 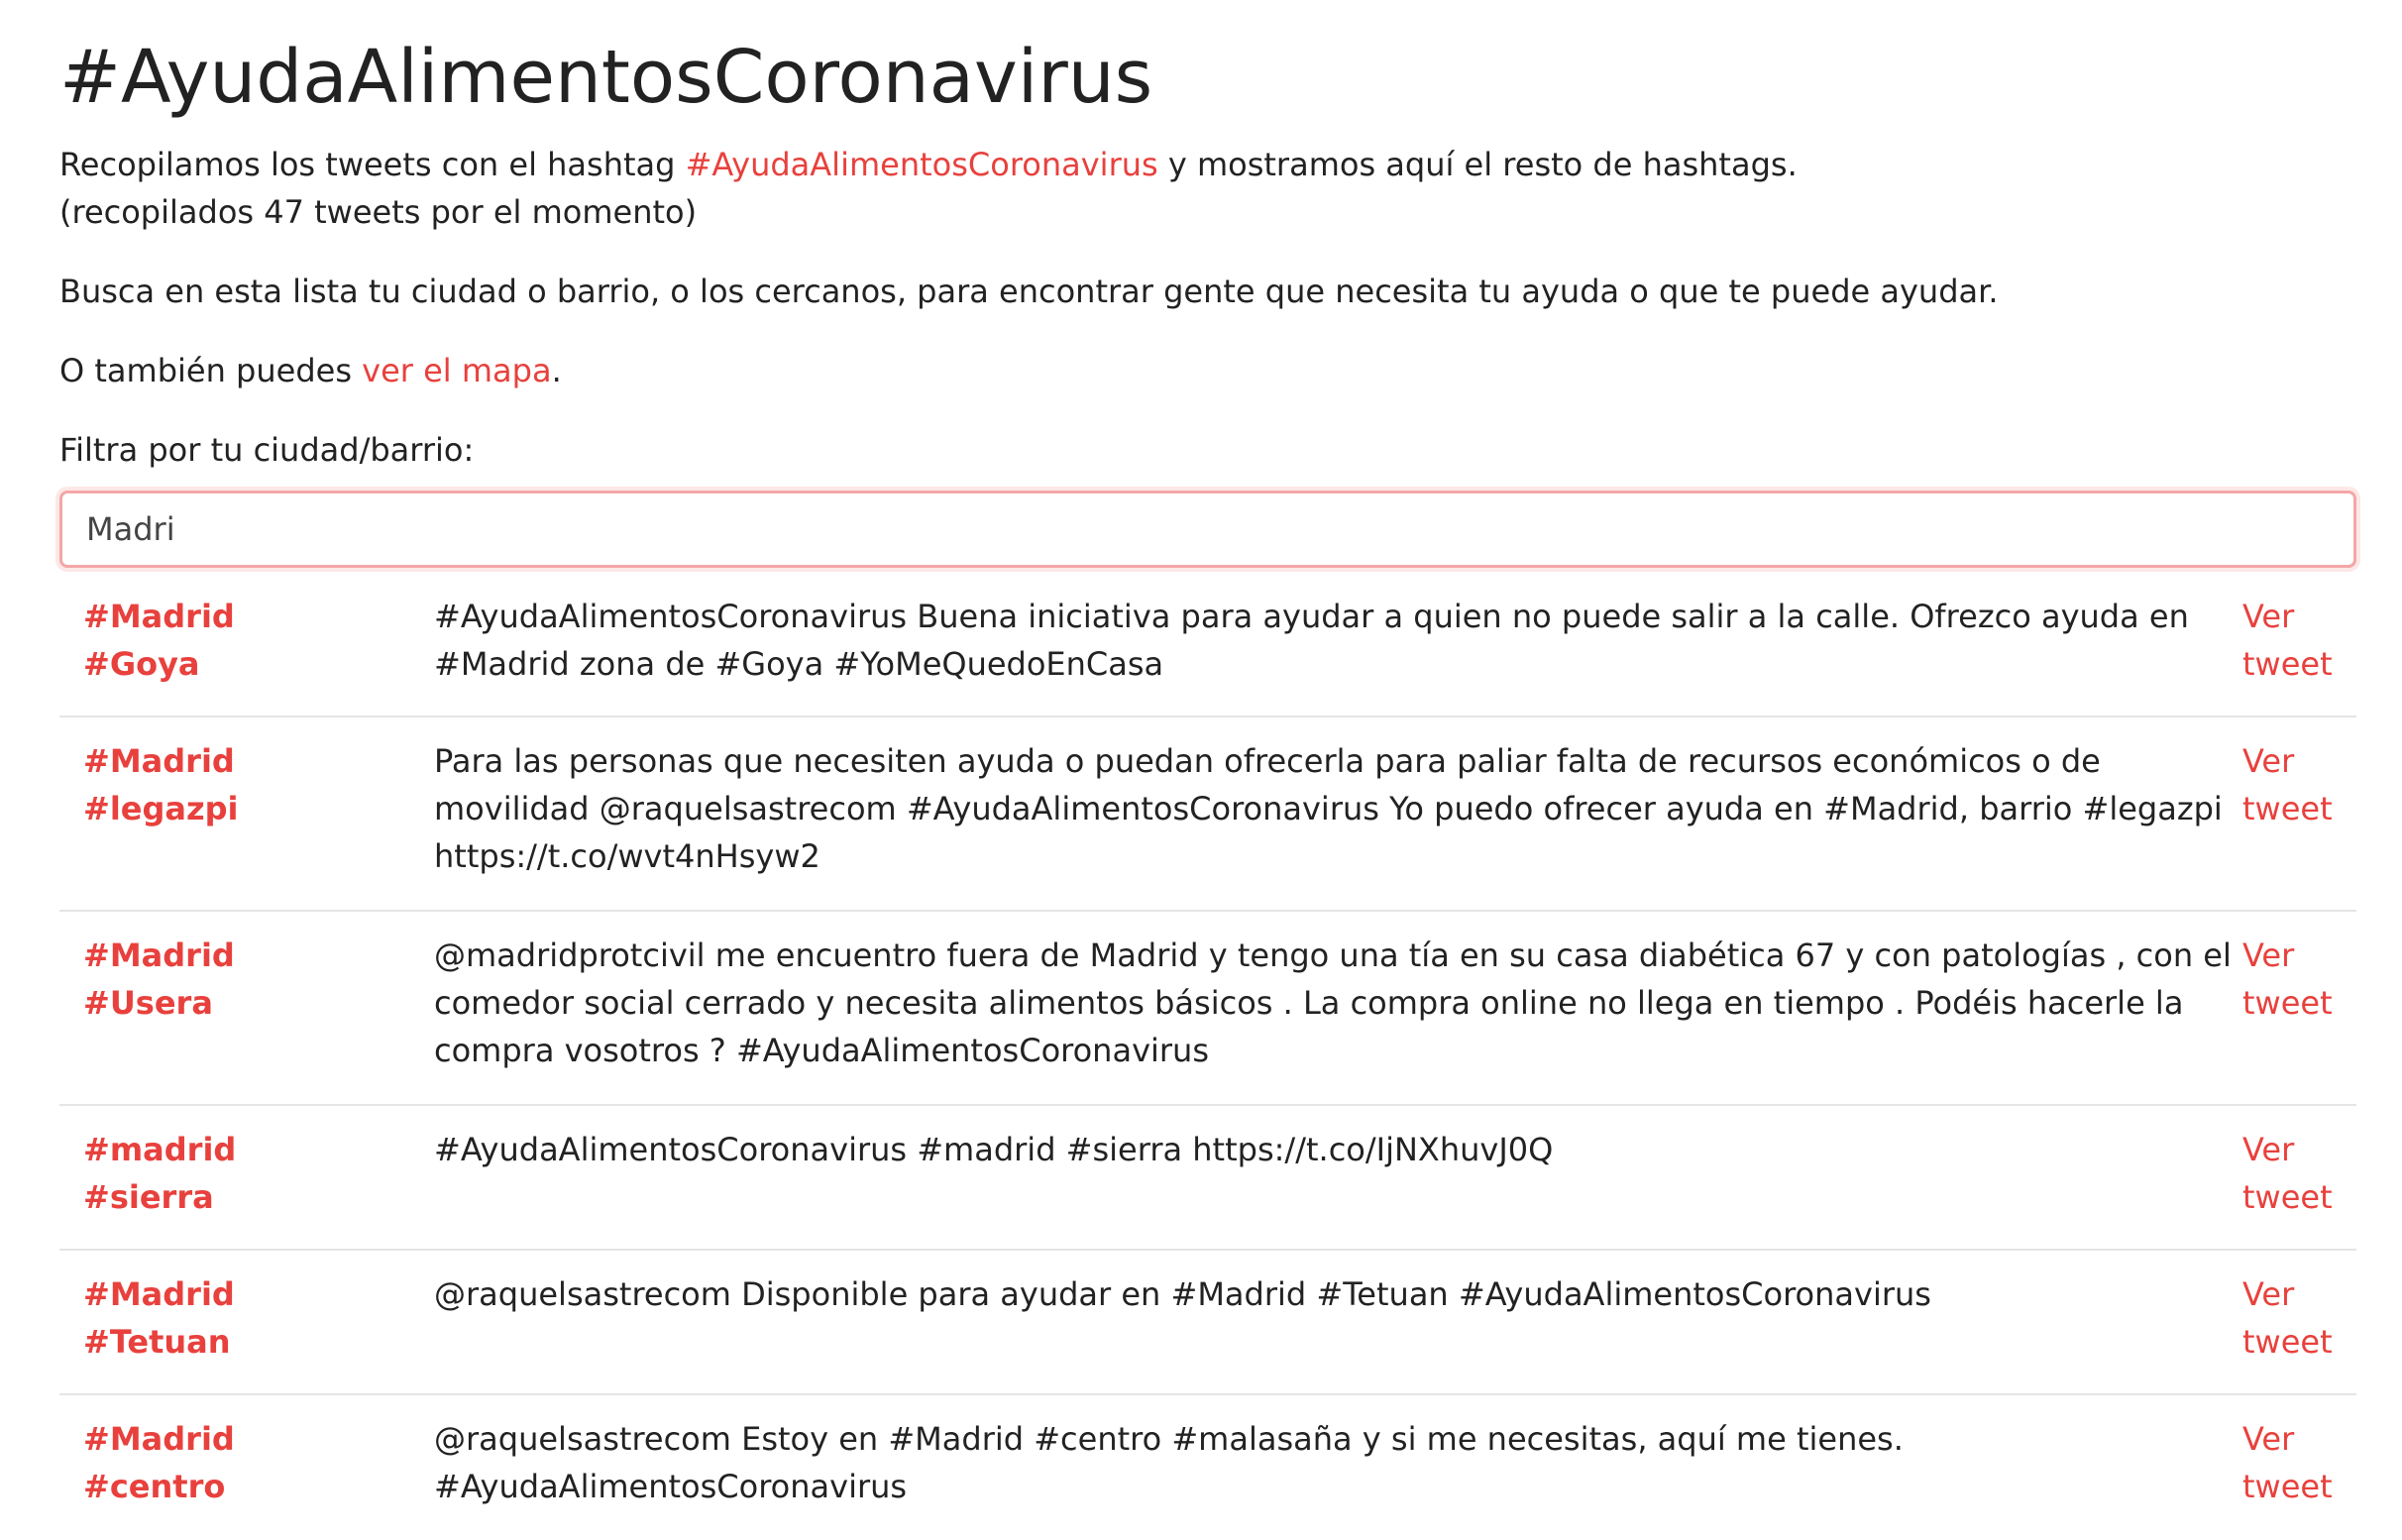 I want to click on row-hashtags: #Madrid #Usera, so click(x=247, y=979).